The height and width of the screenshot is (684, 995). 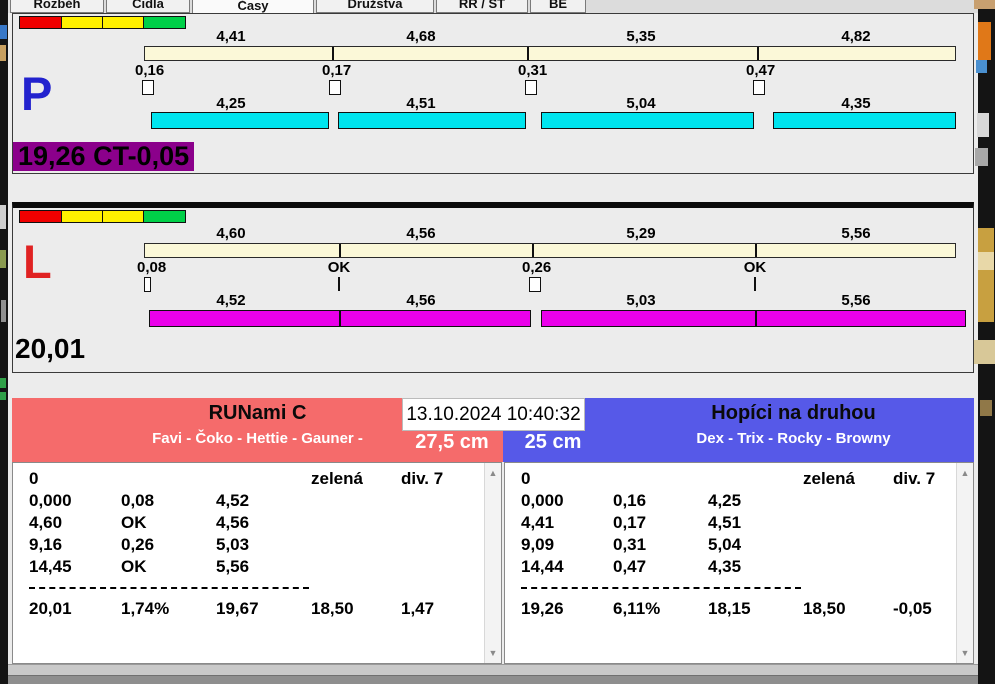 I want to click on result-cell: 5,56, so click(x=233, y=566).